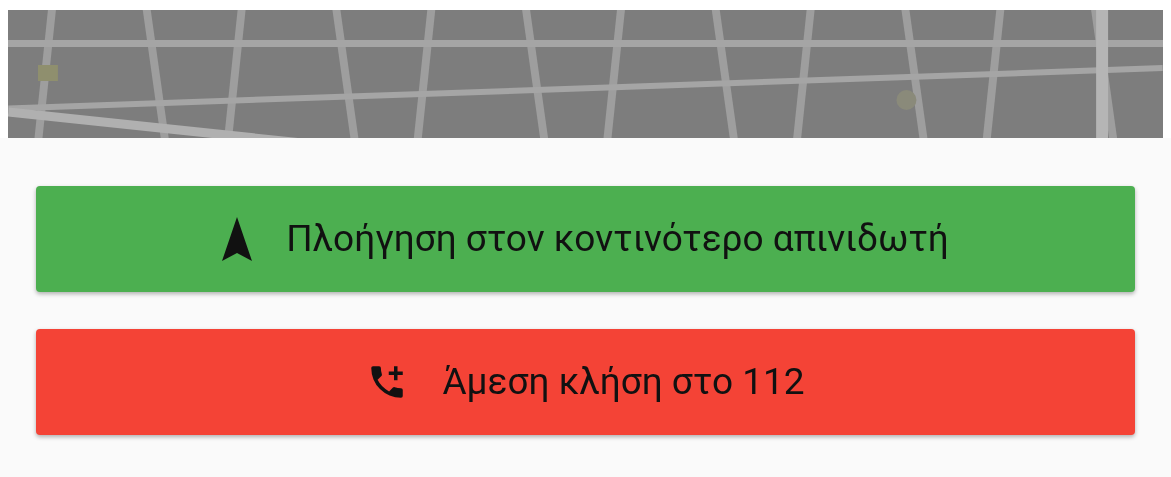 Image resolution: width=1171 pixels, height=477 pixels. What do you see at coordinates (237, 239) in the screenshot?
I see `navigation-arrow-icon` at bounding box center [237, 239].